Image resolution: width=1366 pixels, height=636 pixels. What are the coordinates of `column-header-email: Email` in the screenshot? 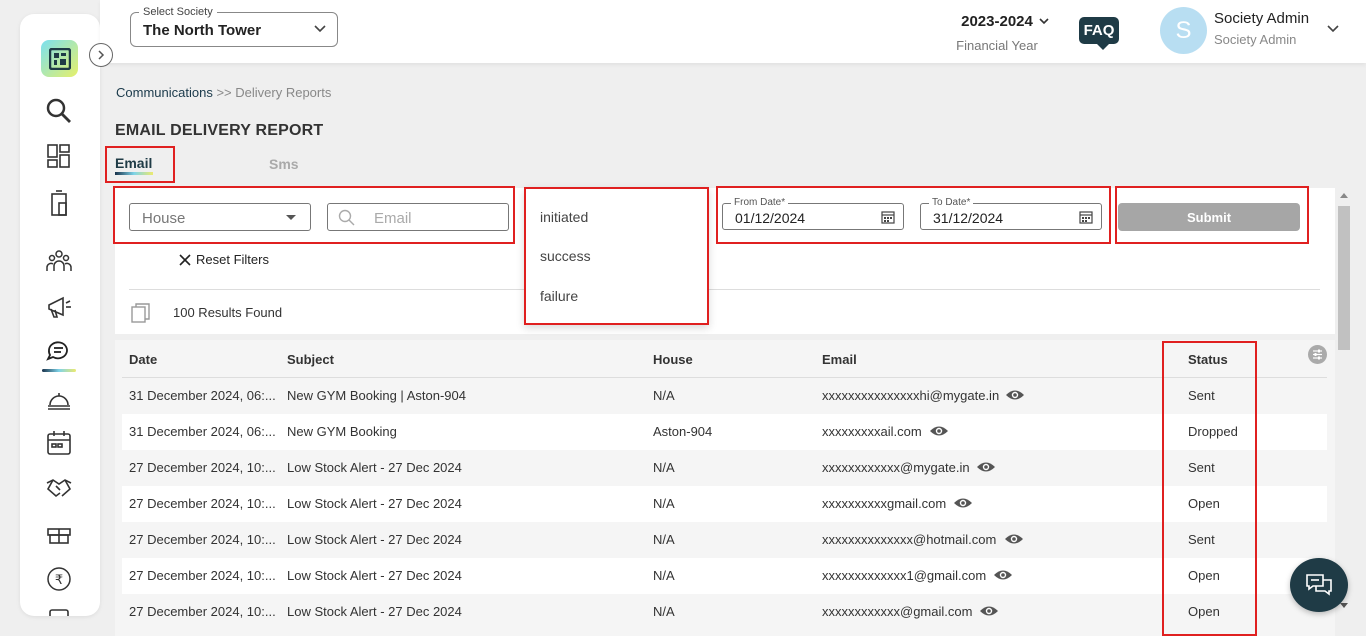 It's located at (839, 359).